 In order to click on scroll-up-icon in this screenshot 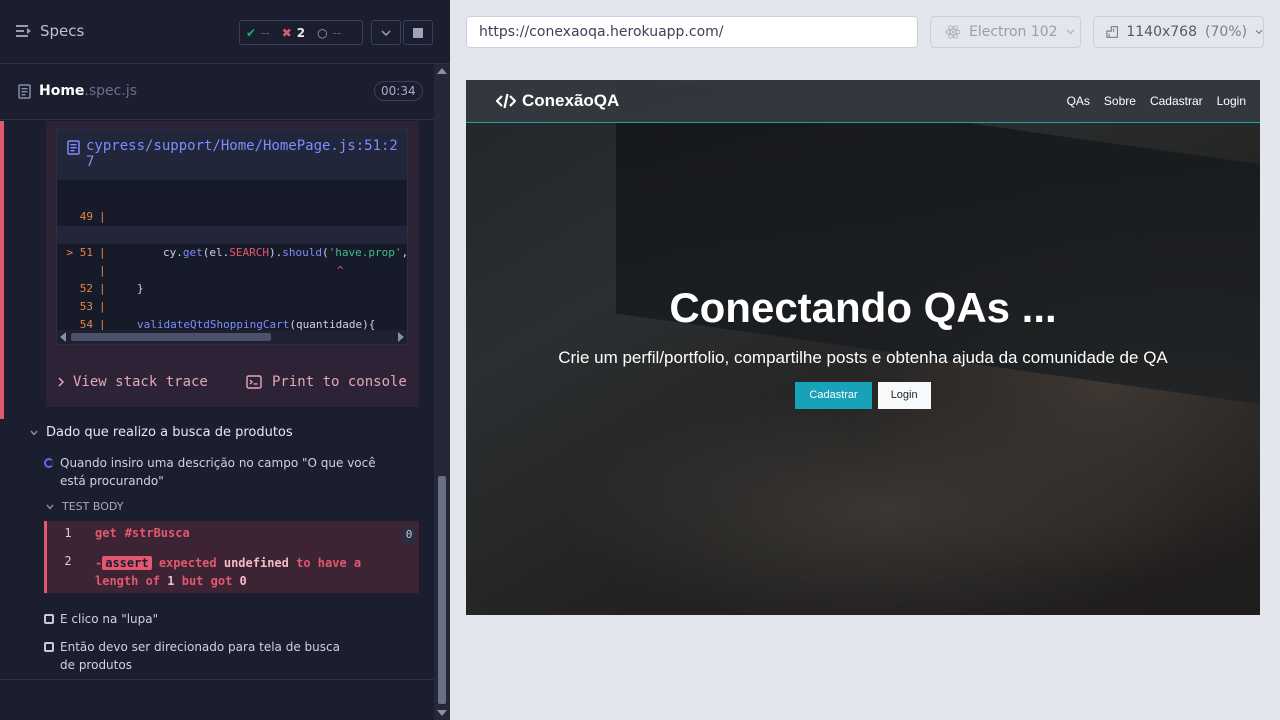, I will do `click(442, 71)`.